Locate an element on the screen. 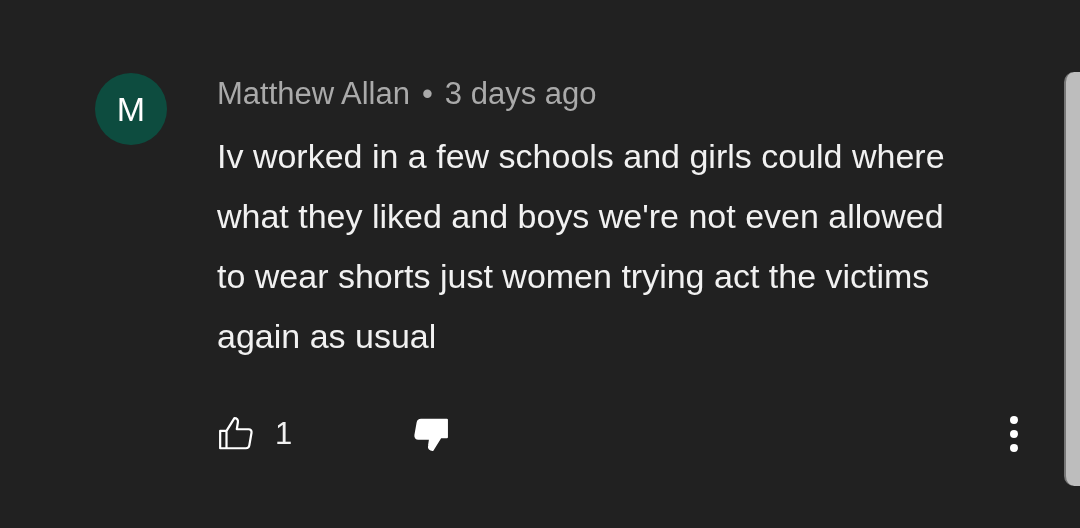  like-count: 1 is located at coordinates (284, 434).